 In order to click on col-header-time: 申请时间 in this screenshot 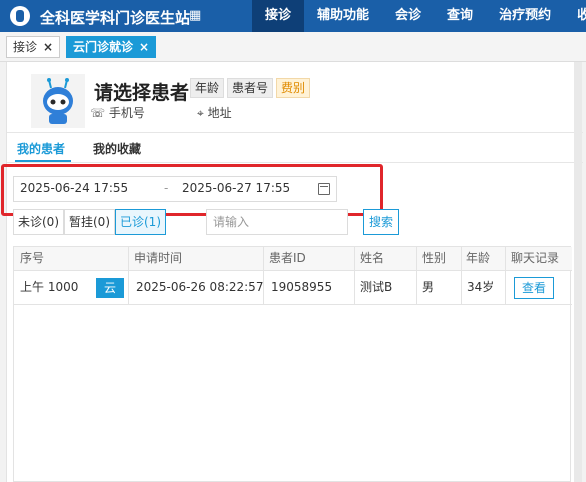, I will do `click(158, 258)`.